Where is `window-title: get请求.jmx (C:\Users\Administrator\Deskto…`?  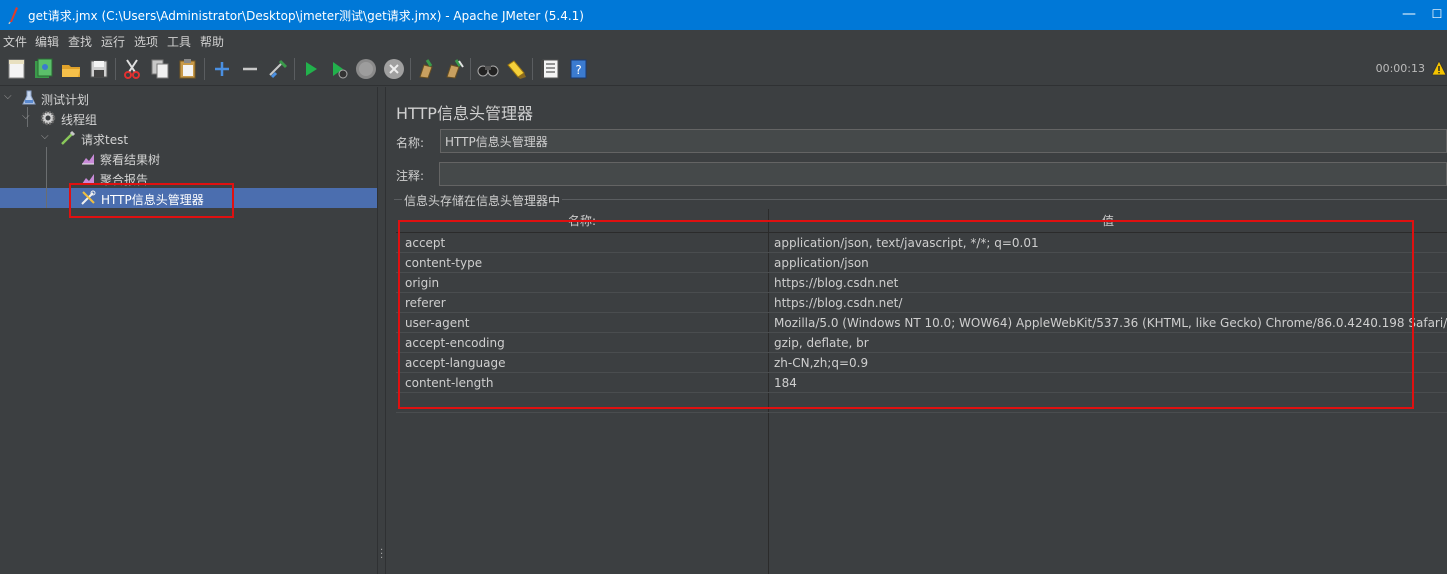 window-title: get请求.jmx (C:\Users\Administrator\Deskto… is located at coordinates (306, 16).